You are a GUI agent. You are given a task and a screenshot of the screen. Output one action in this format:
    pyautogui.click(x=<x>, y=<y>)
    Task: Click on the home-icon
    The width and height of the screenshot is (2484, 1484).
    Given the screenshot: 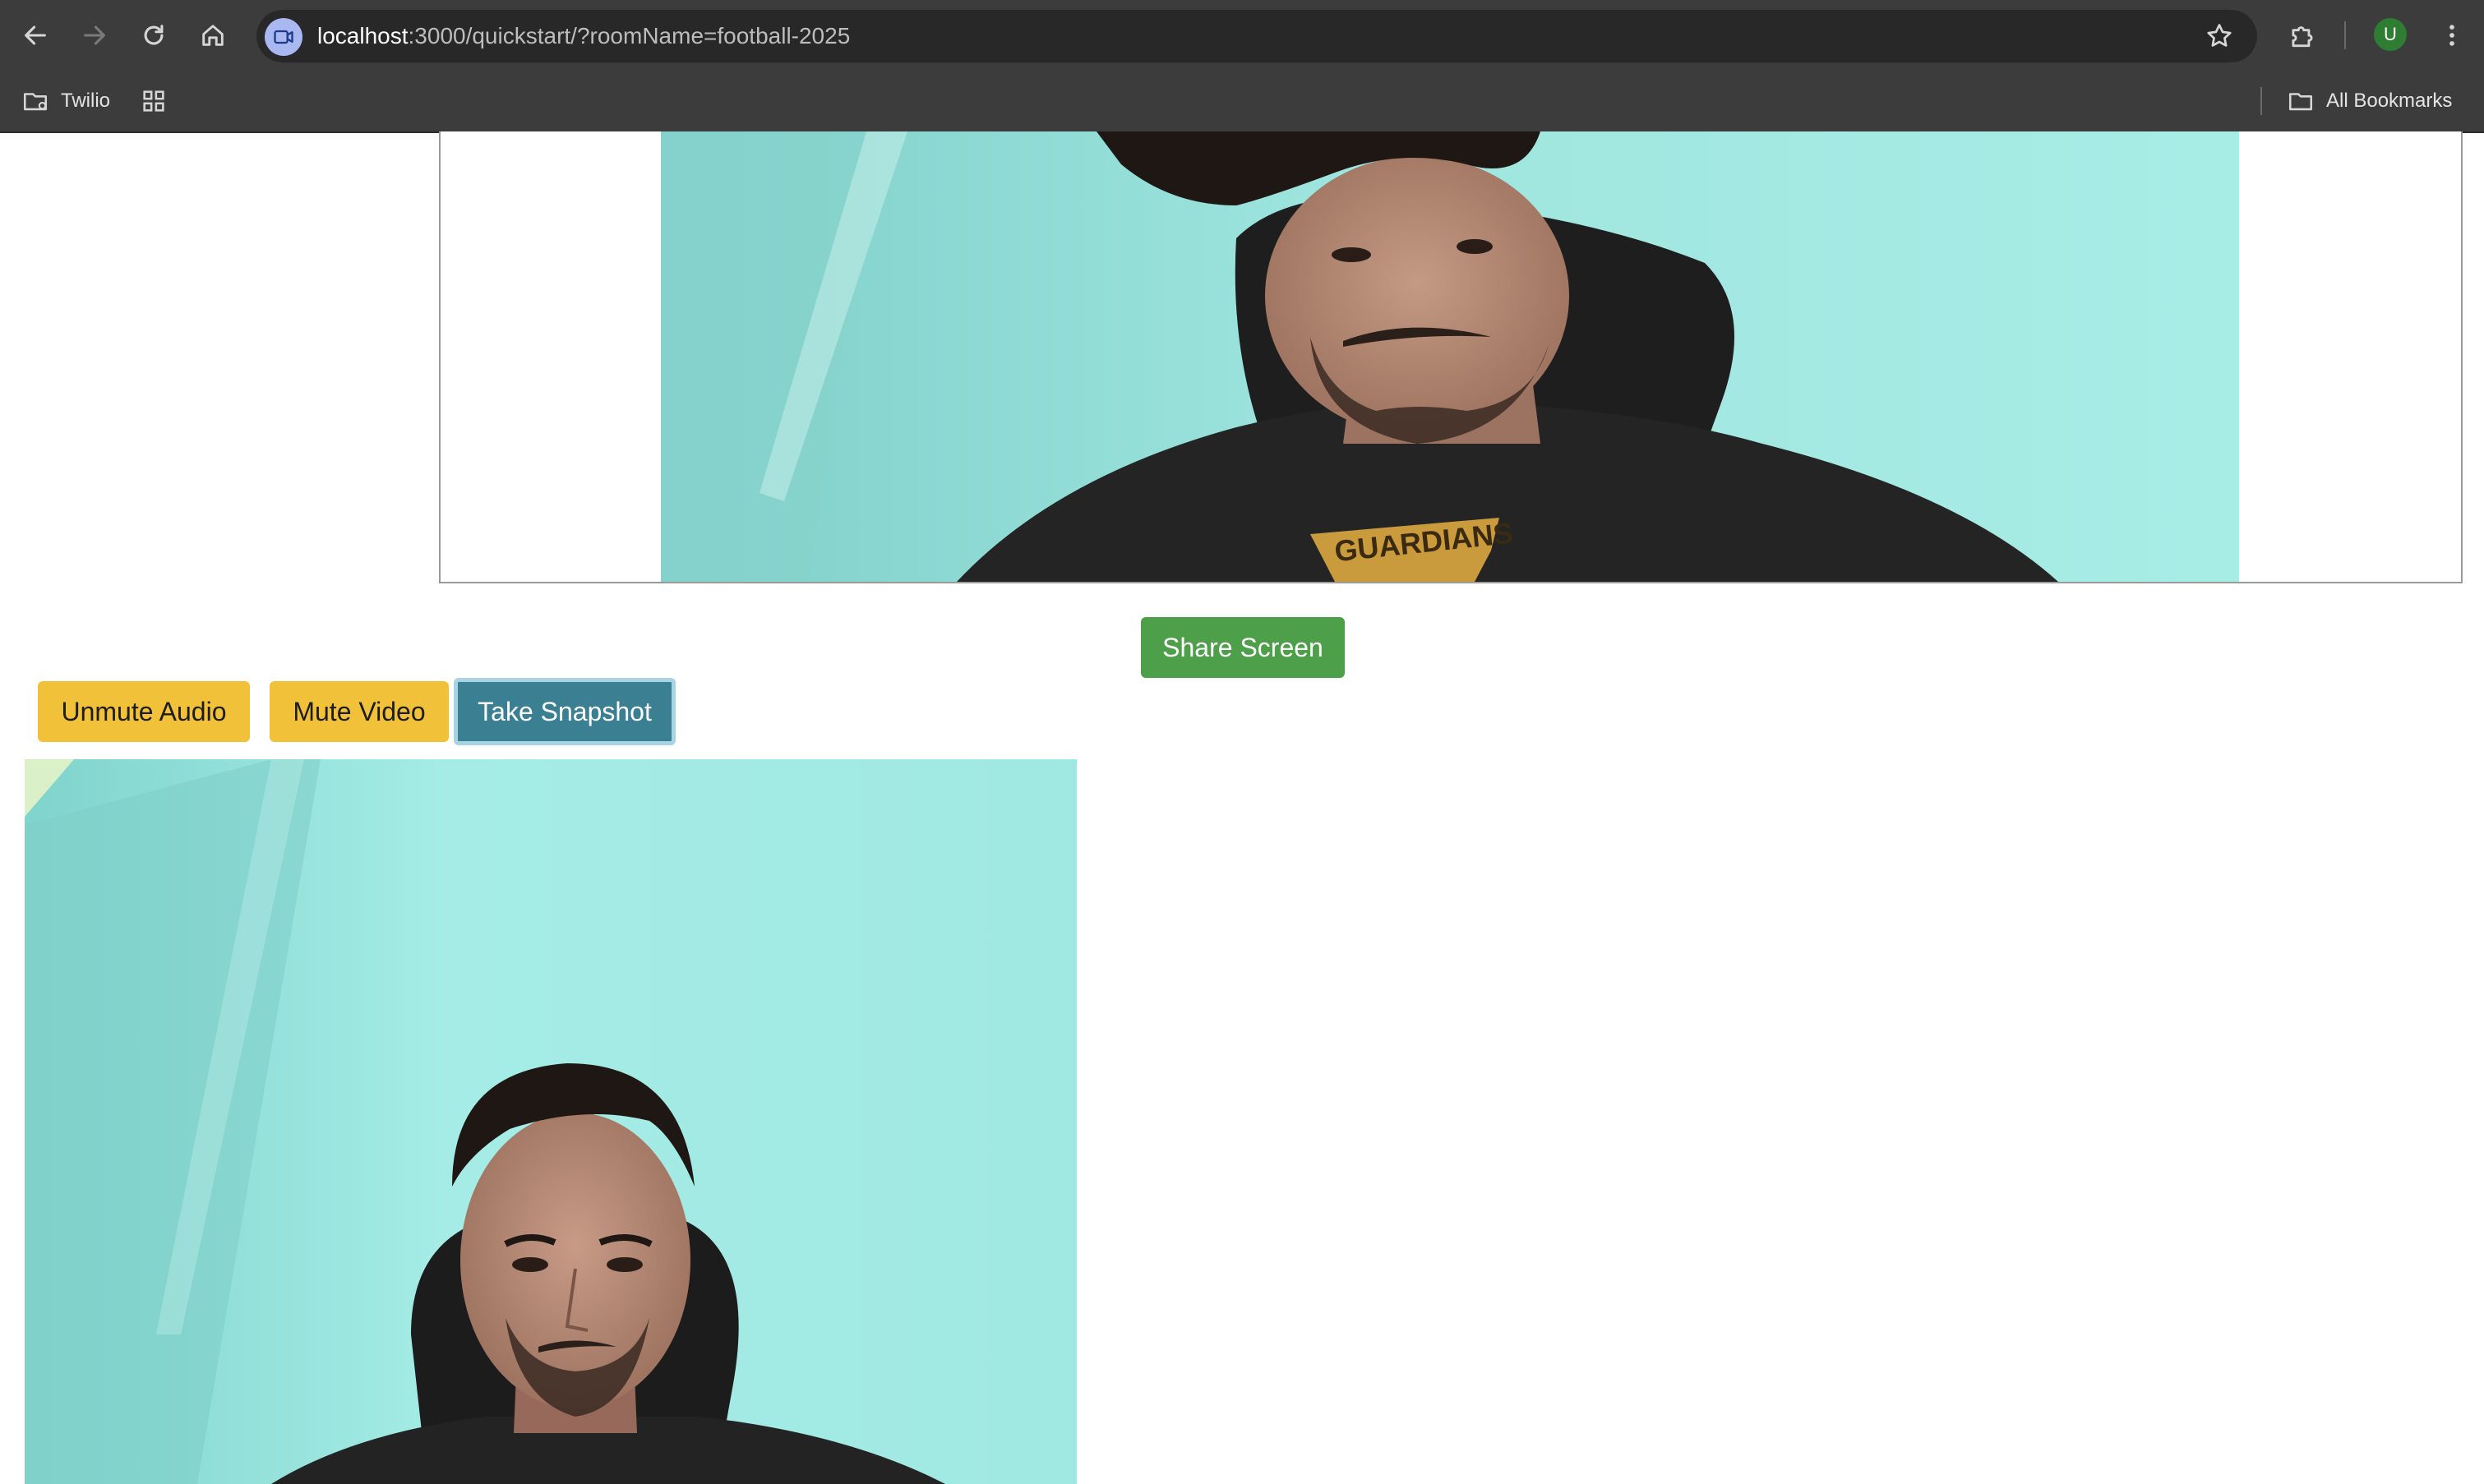 What is the action you would take?
    pyautogui.click(x=213, y=36)
    